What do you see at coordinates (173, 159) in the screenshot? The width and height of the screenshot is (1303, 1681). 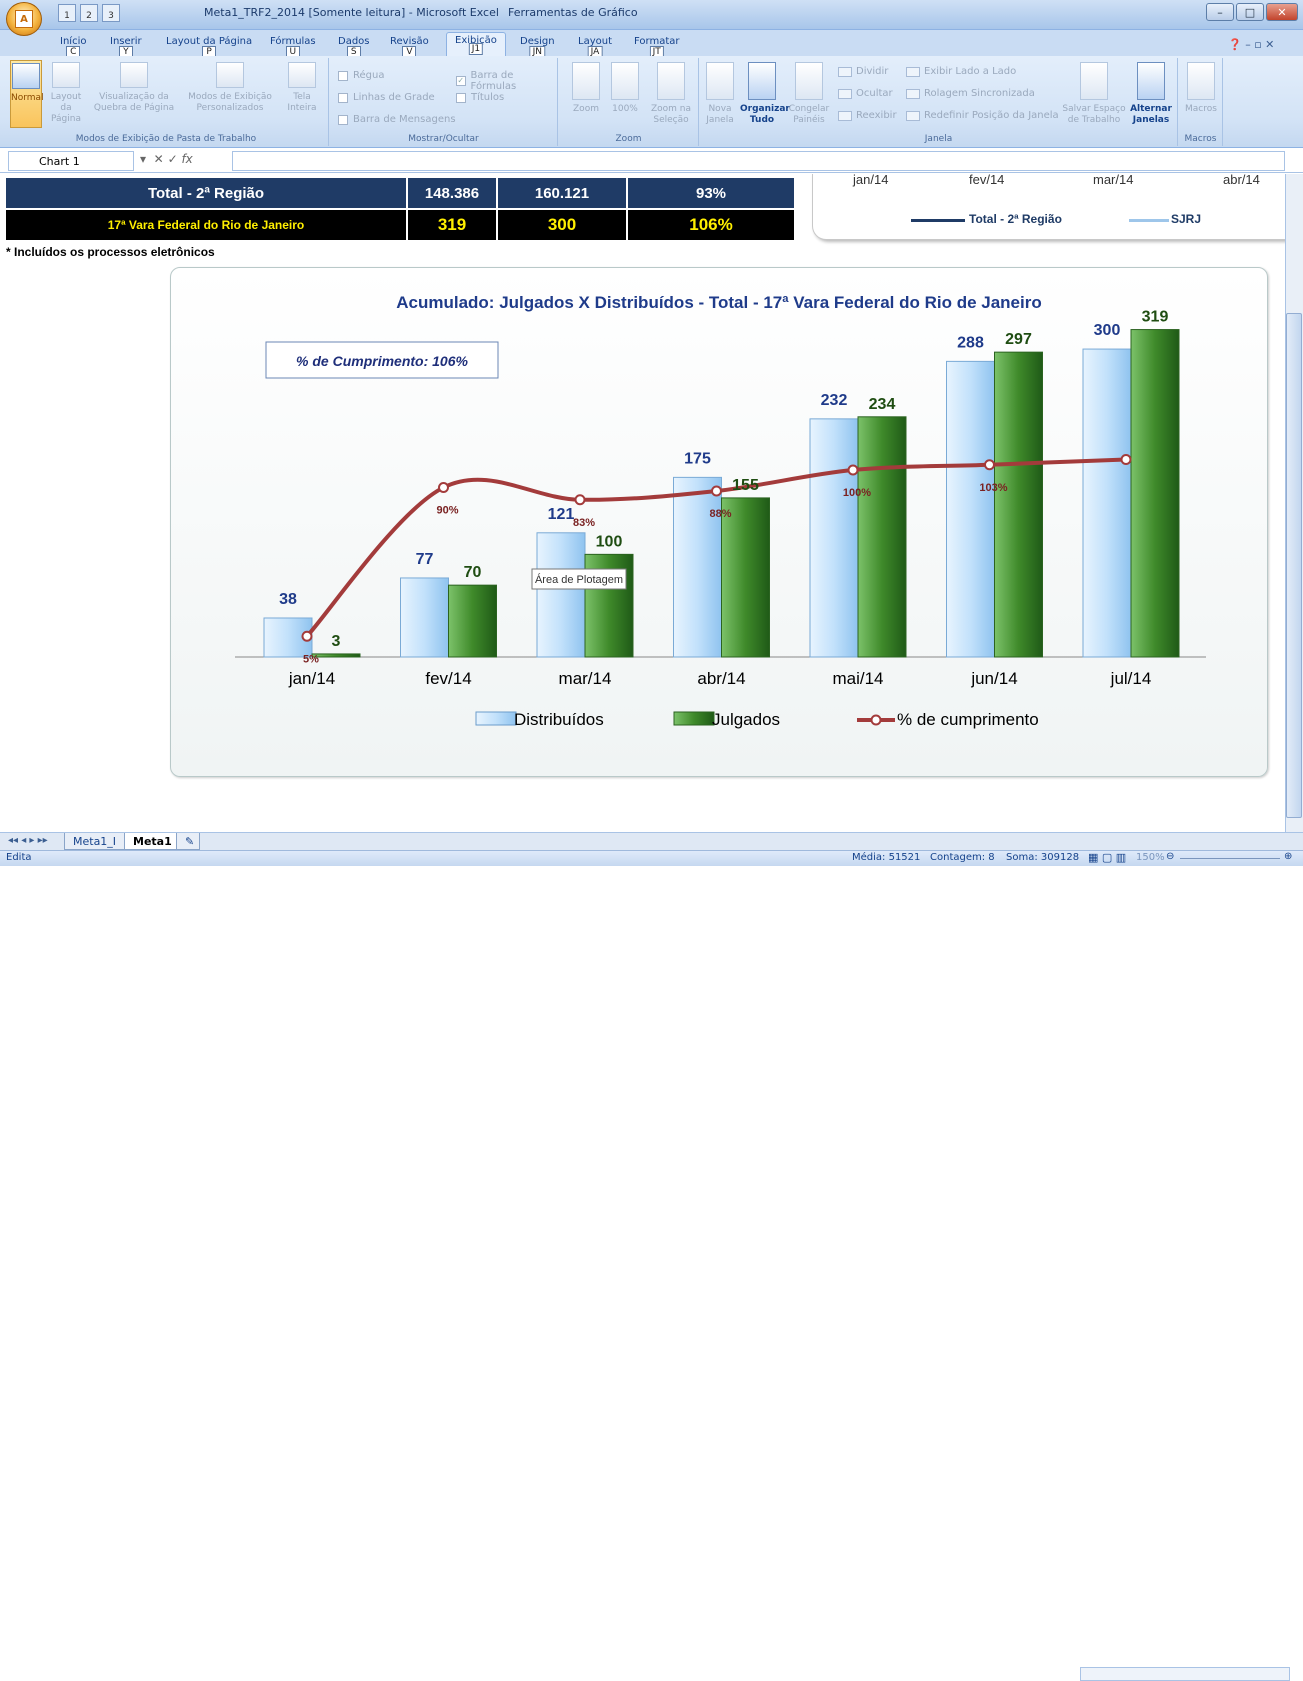 I see `enter-icon: ✓` at bounding box center [173, 159].